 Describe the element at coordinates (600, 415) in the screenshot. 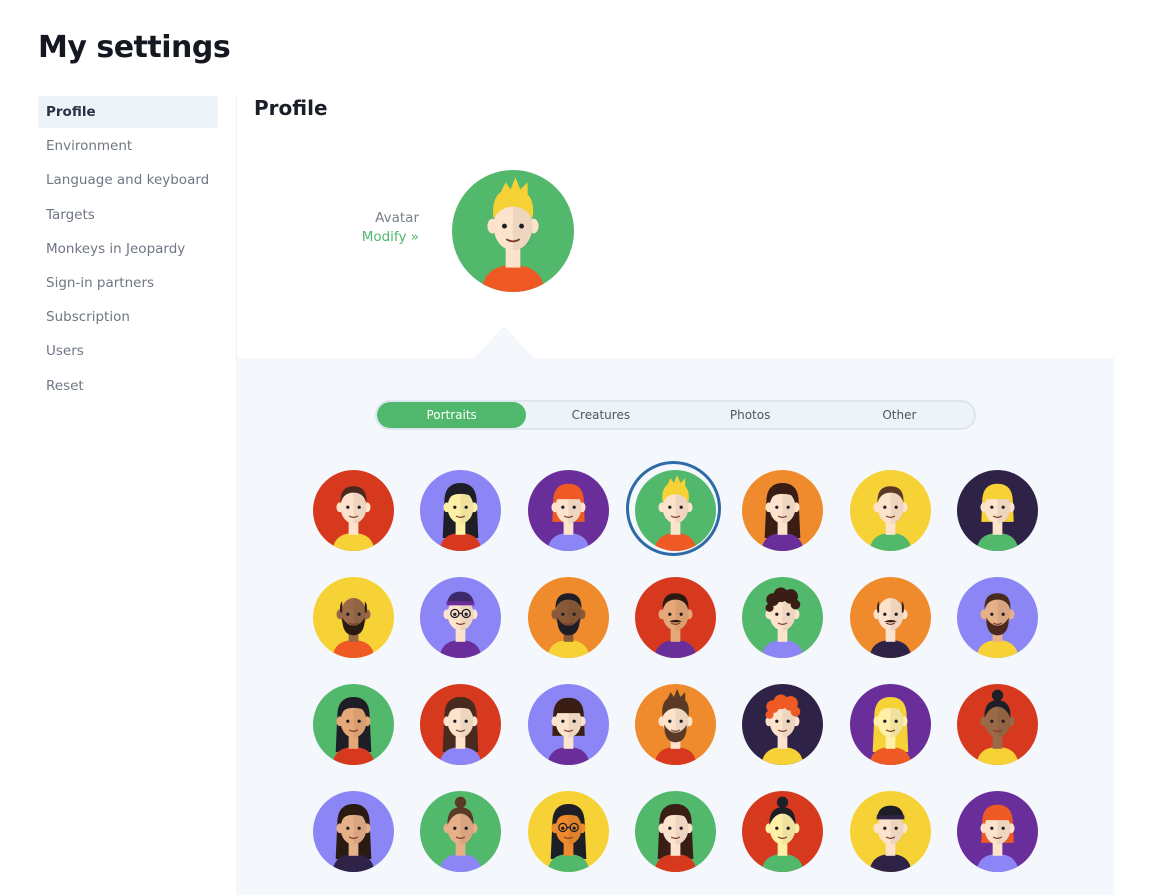

I see `tab-creatures: Creatures` at that location.